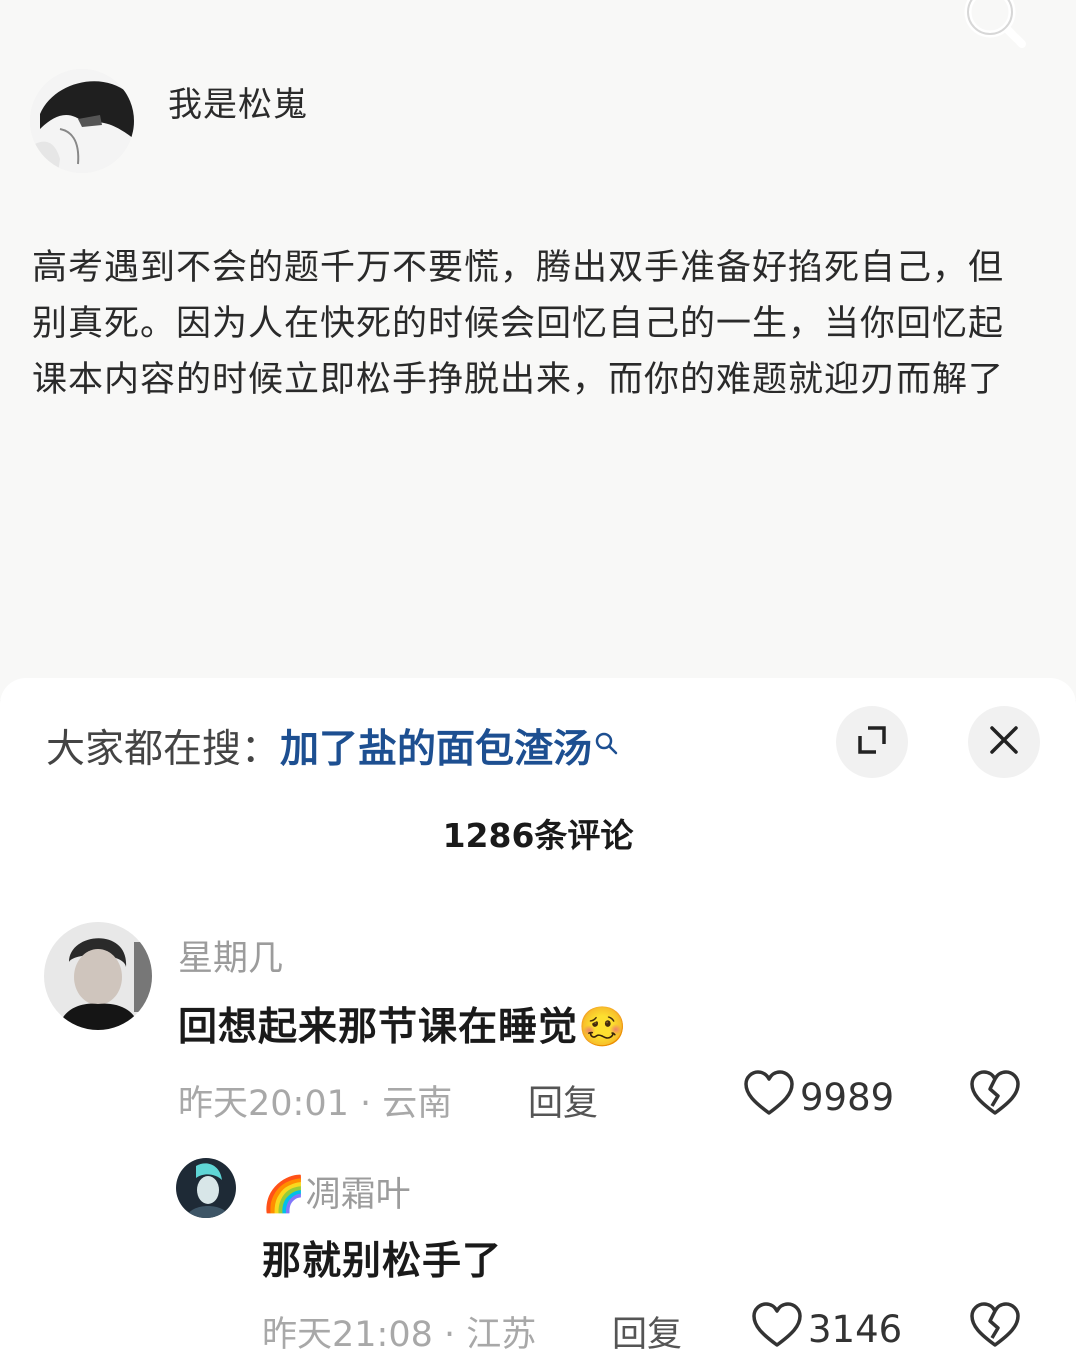  Describe the element at coordinates (284, 1195) in the screenshot. I see `rainbow-emoji: 🌈` at that location.